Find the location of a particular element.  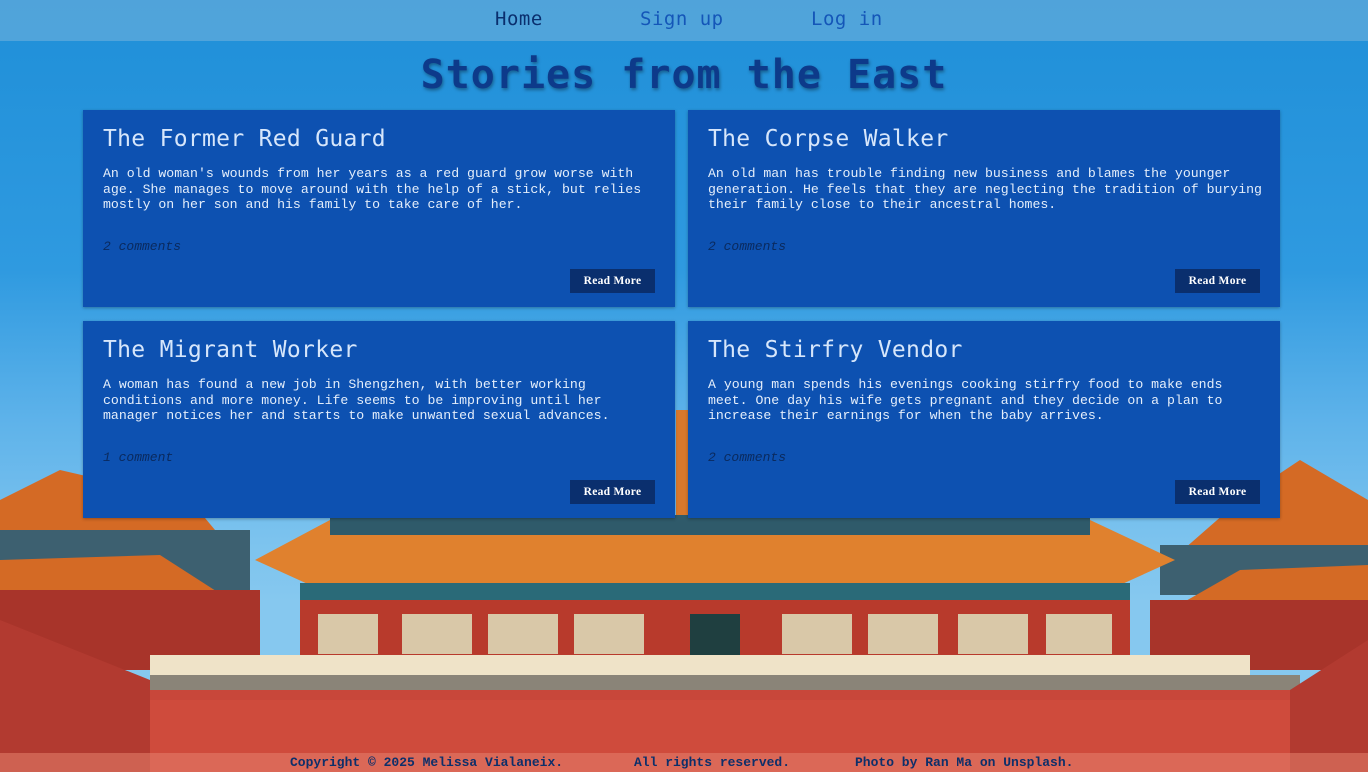

nav-signup-link: Sign up is located at coordinates (682, 19).